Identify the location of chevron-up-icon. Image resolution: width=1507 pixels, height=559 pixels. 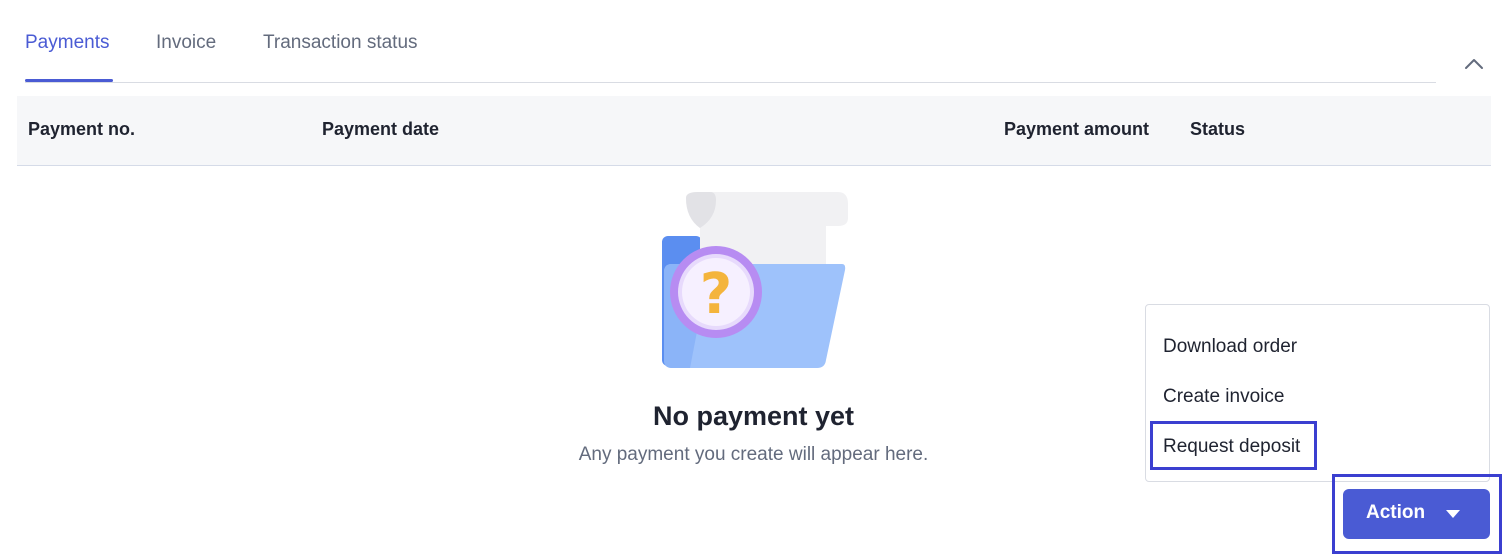
(1474, 64).